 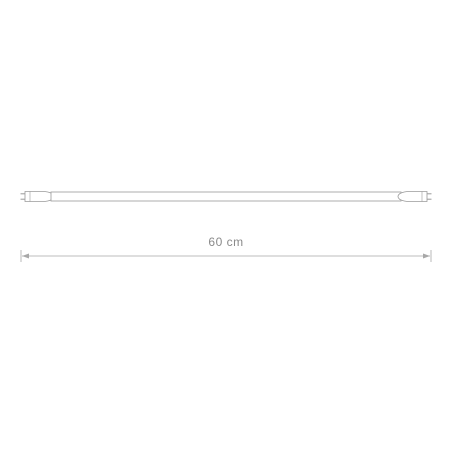 What do you see at coordinates (226, 256) in the screenshot?
I see `dimension-line` at bounding box center [226, 256].